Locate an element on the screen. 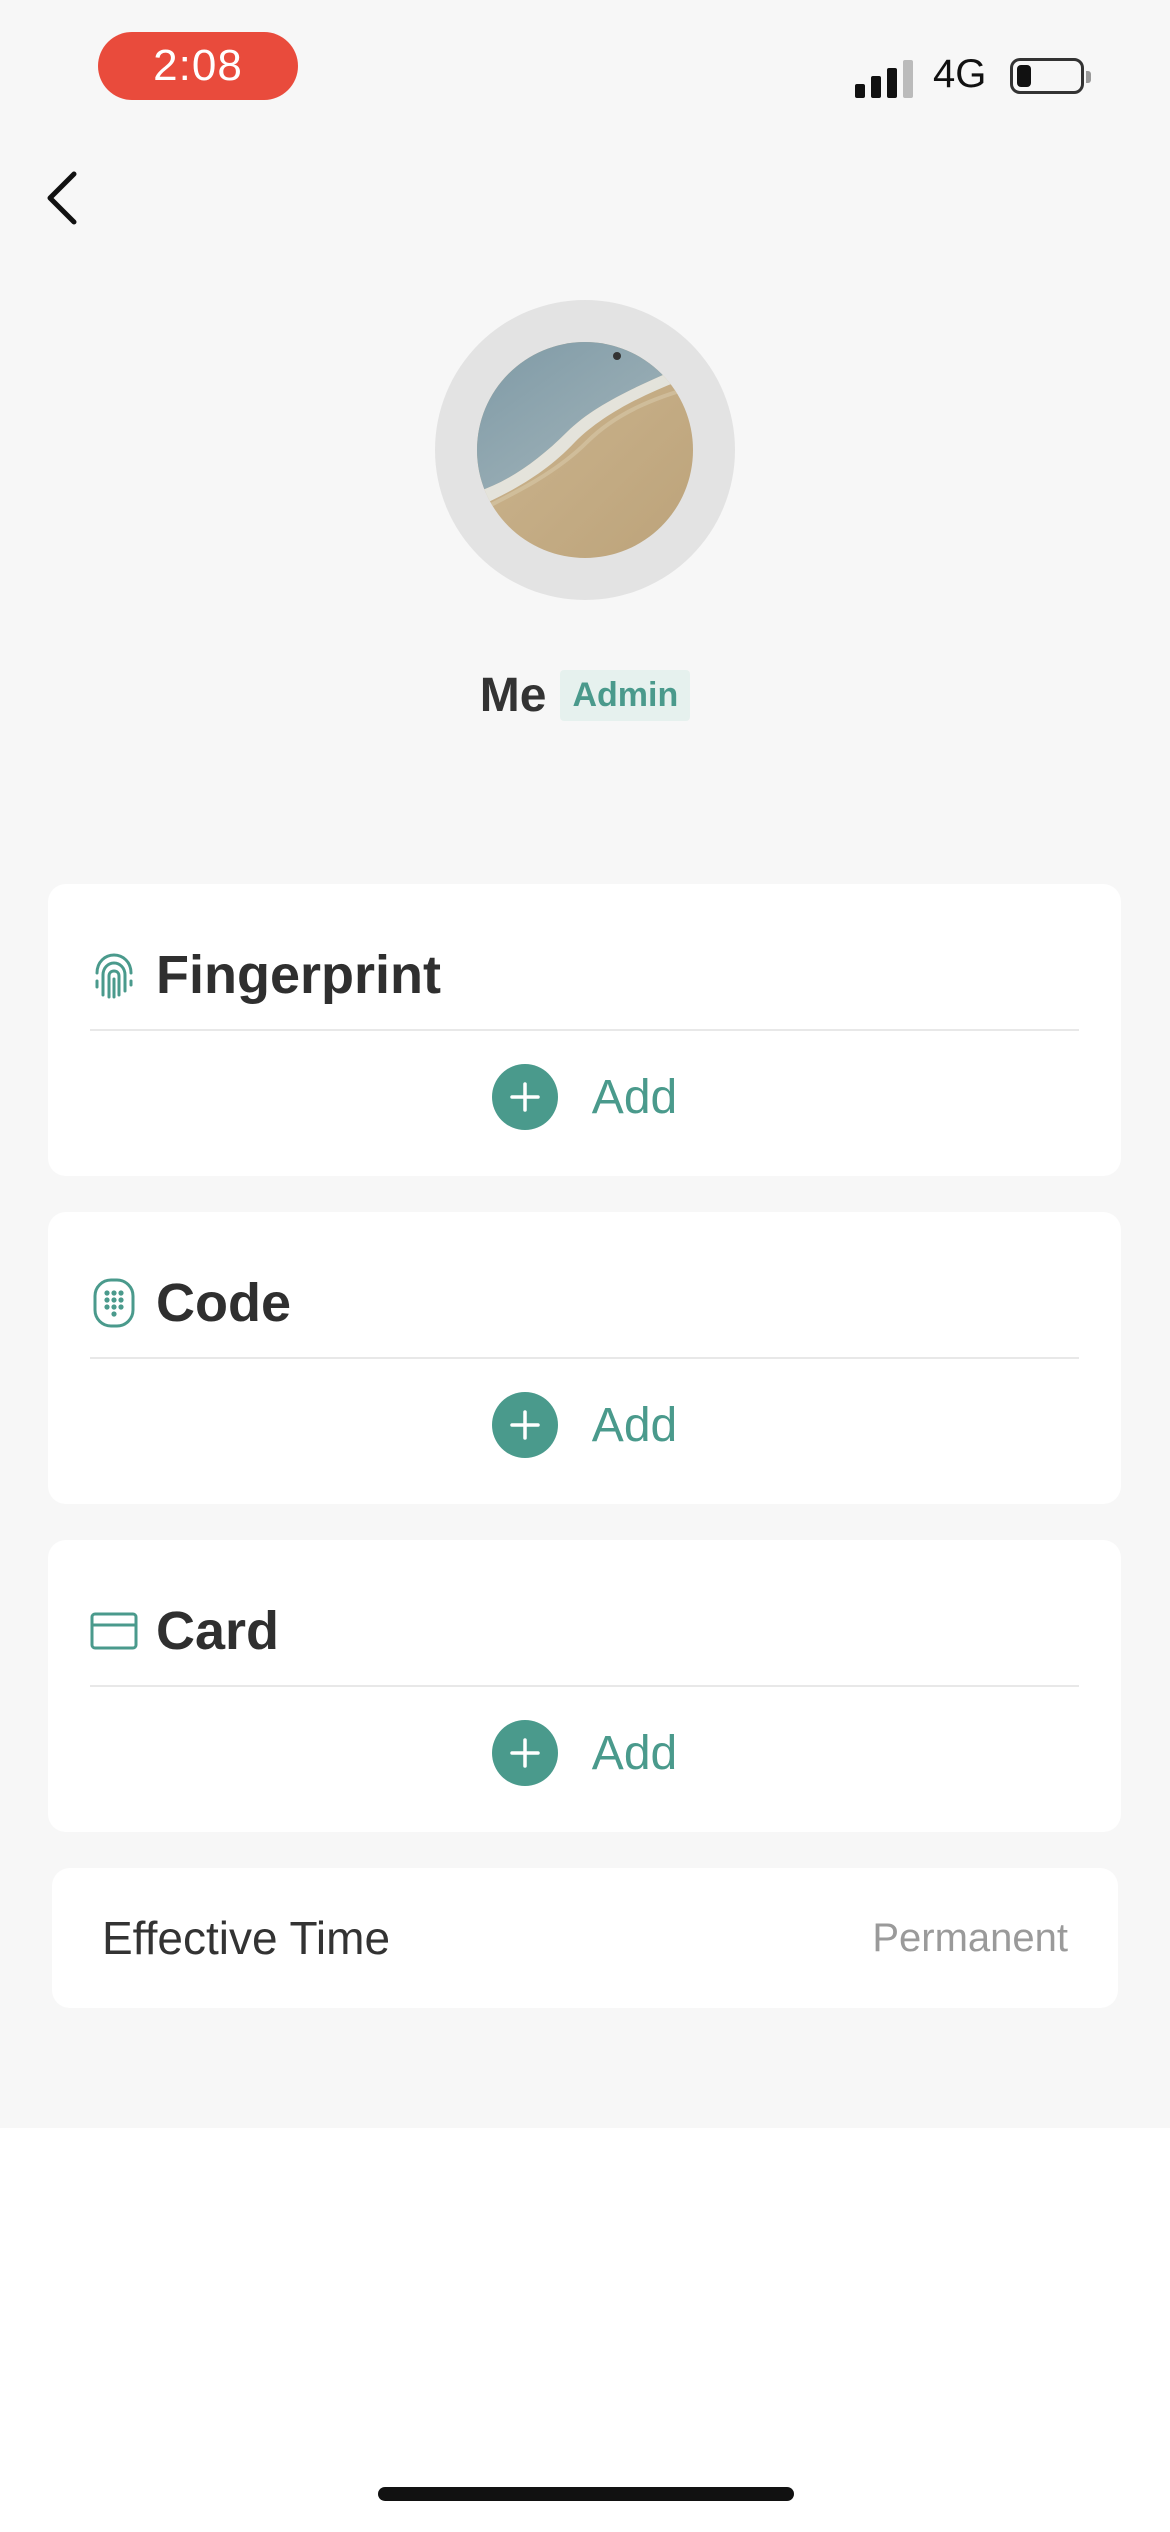  fingerprint-section: Fingerprint Add is located at coordinates (584, 1030).